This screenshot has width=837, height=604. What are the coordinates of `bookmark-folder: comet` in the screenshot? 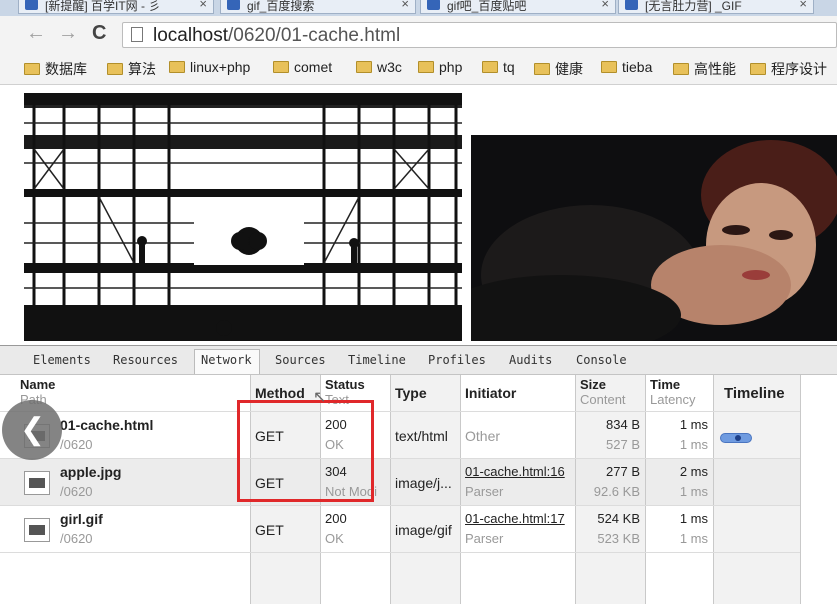 It's located at (302, 67).